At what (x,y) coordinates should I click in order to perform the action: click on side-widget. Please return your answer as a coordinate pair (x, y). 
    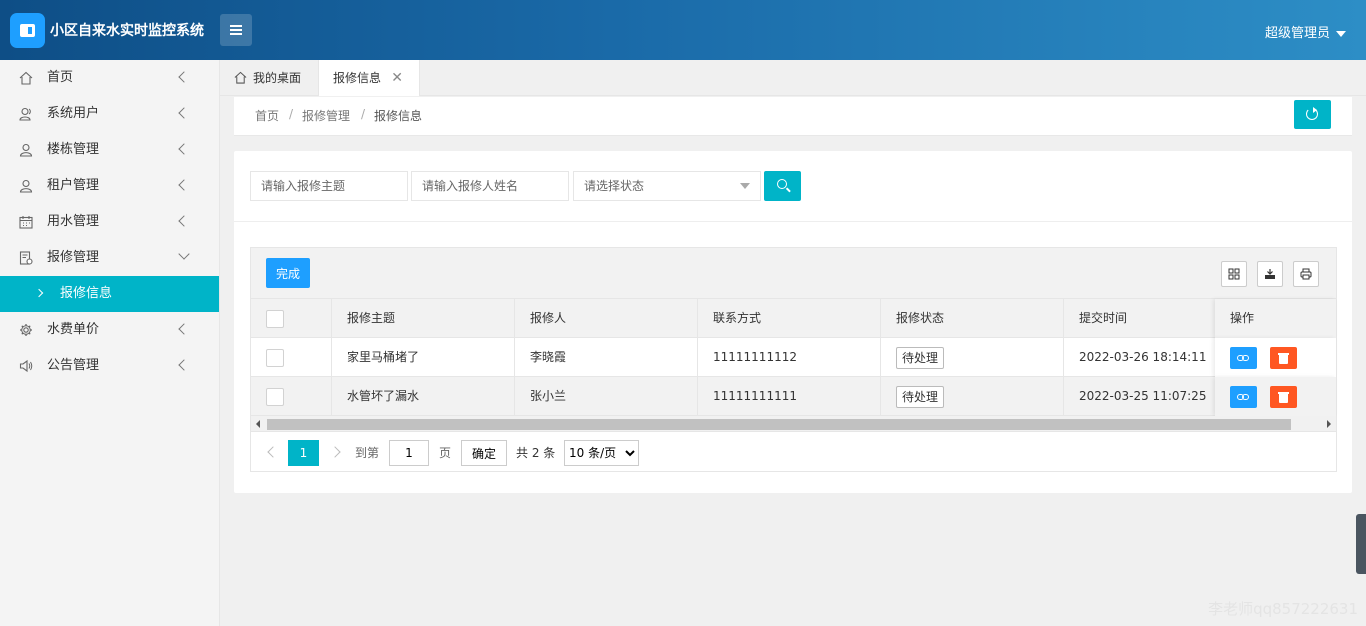
    Looking at the image, I should click on (1361, 544).